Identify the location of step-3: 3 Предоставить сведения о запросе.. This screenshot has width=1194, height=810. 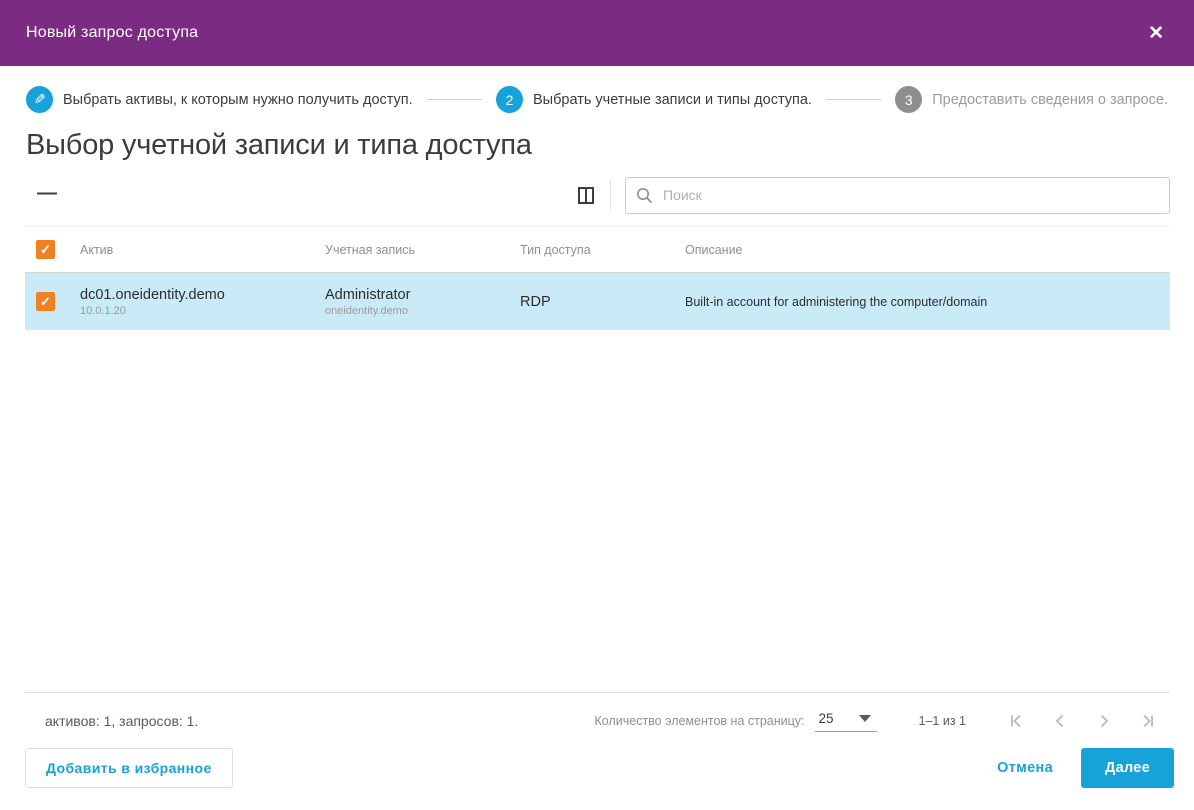
(1031, 99).